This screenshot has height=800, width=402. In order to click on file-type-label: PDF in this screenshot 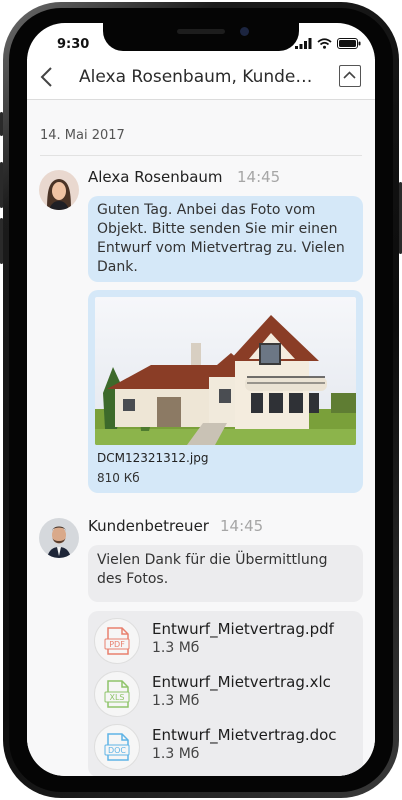, I will do `click(117, 644)`.